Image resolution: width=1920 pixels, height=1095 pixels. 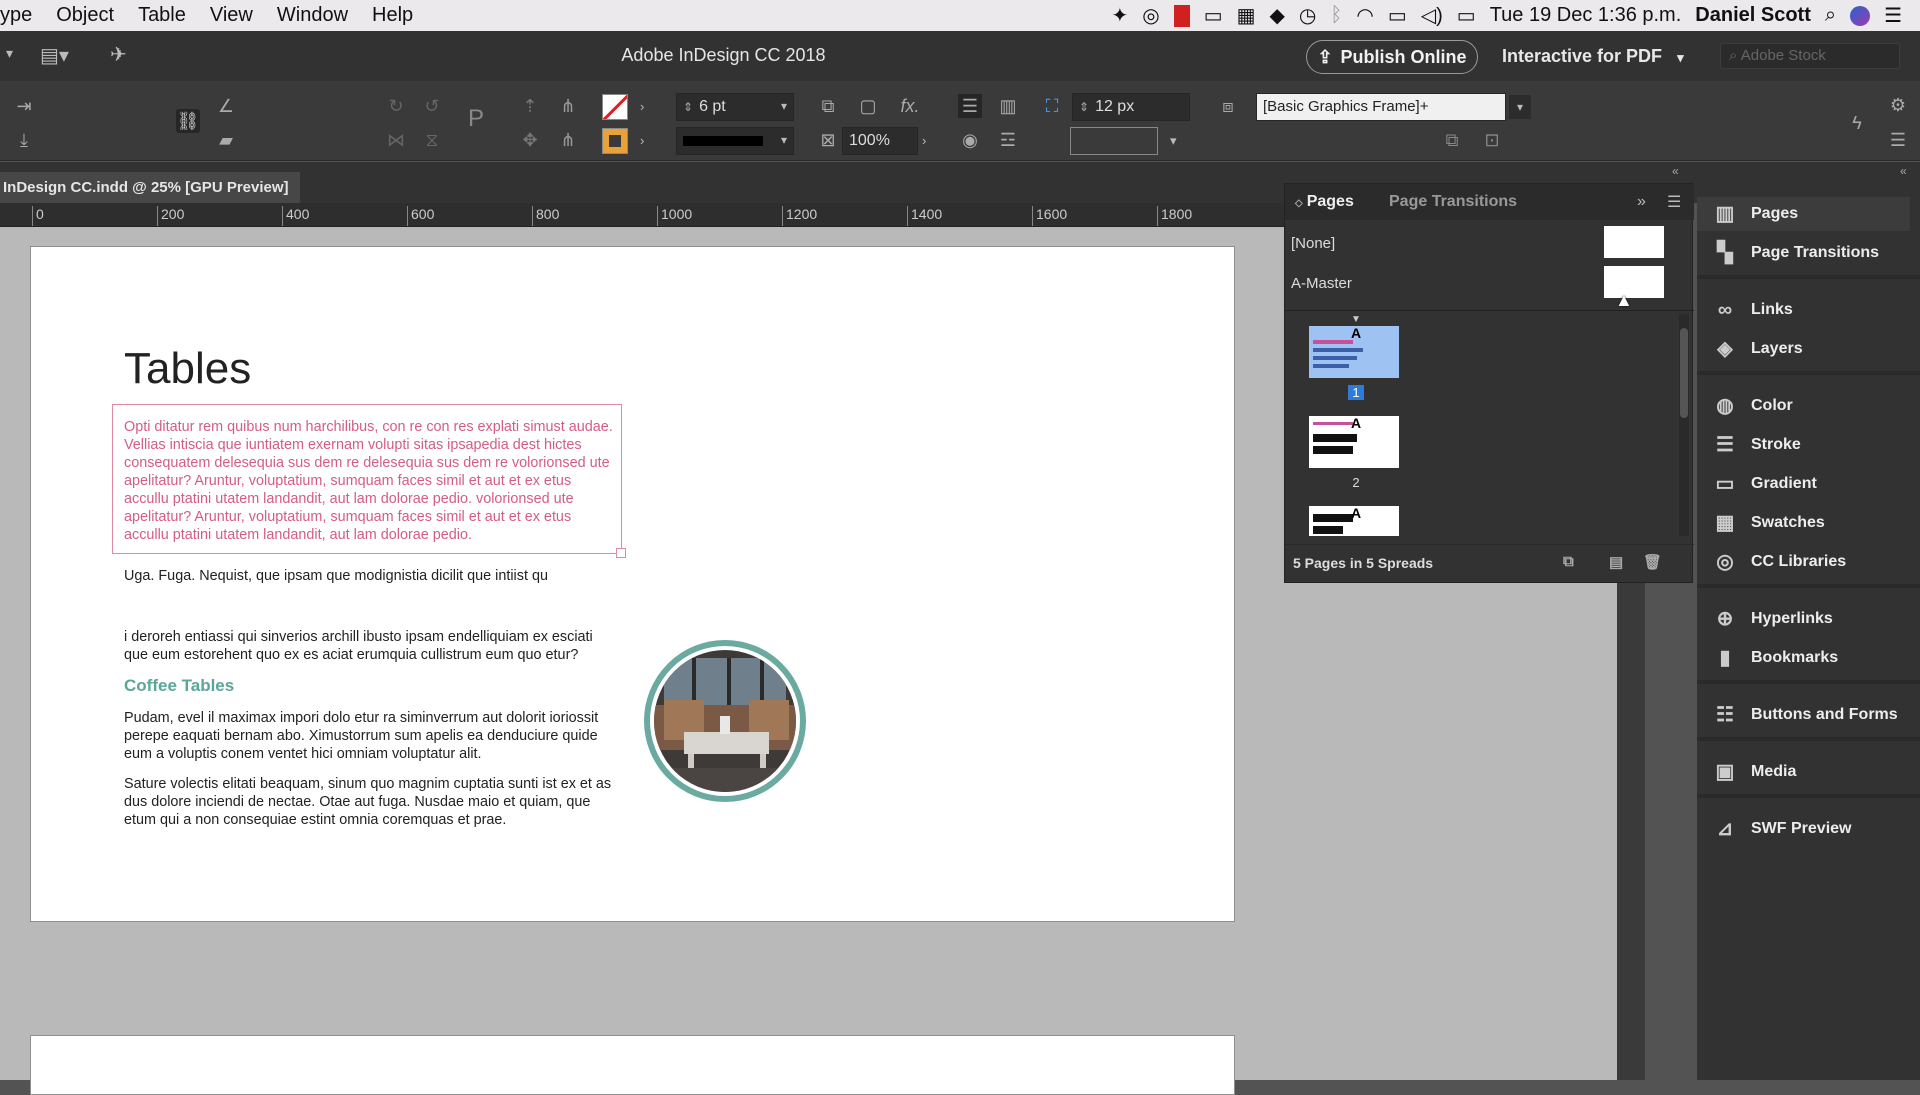 I want to click on dock-item-links: ∞ Links, so click(x=1808, y=310).